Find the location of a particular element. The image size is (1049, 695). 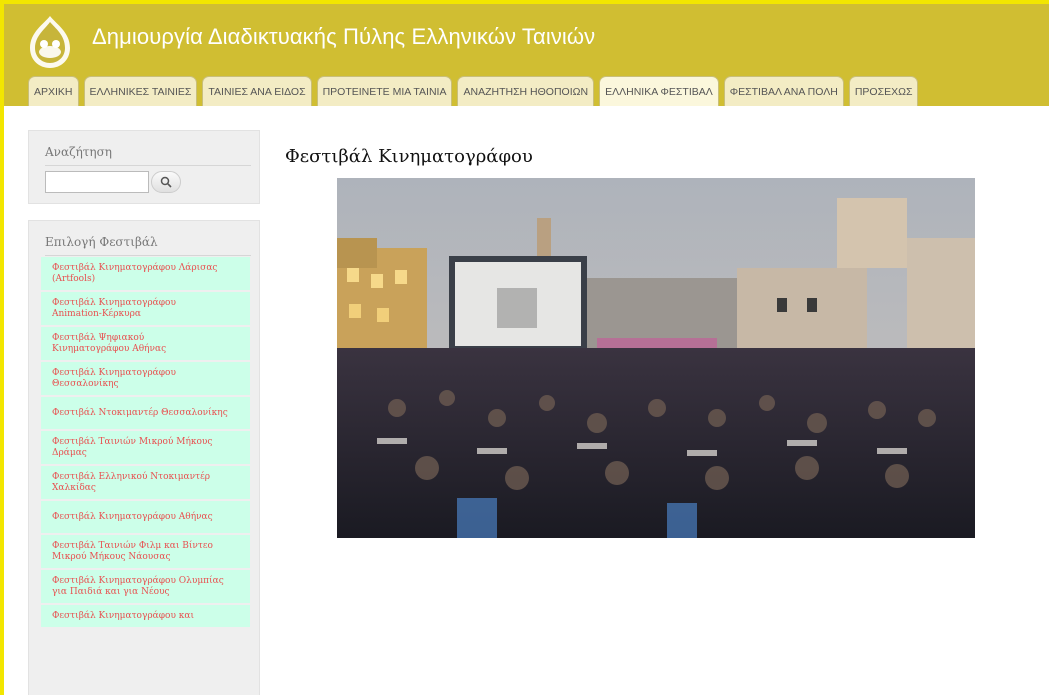

tab-home: ΑΡΧΙΚΗ is located at coordinates (53, 91).